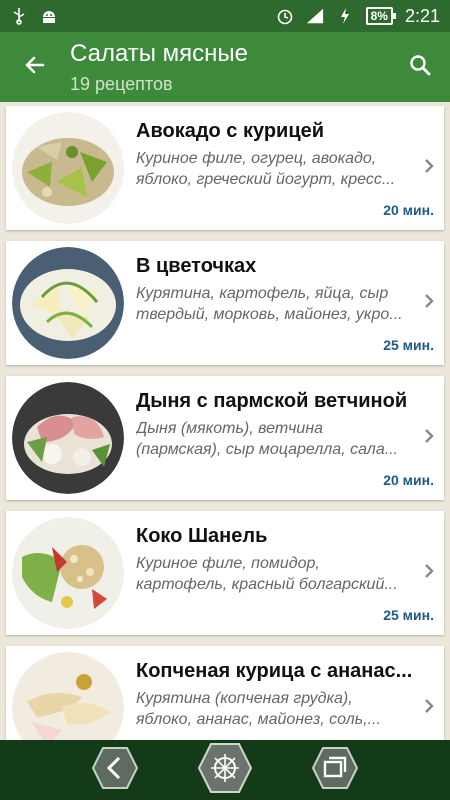  I want to click on android-icon, so click(49, 16).